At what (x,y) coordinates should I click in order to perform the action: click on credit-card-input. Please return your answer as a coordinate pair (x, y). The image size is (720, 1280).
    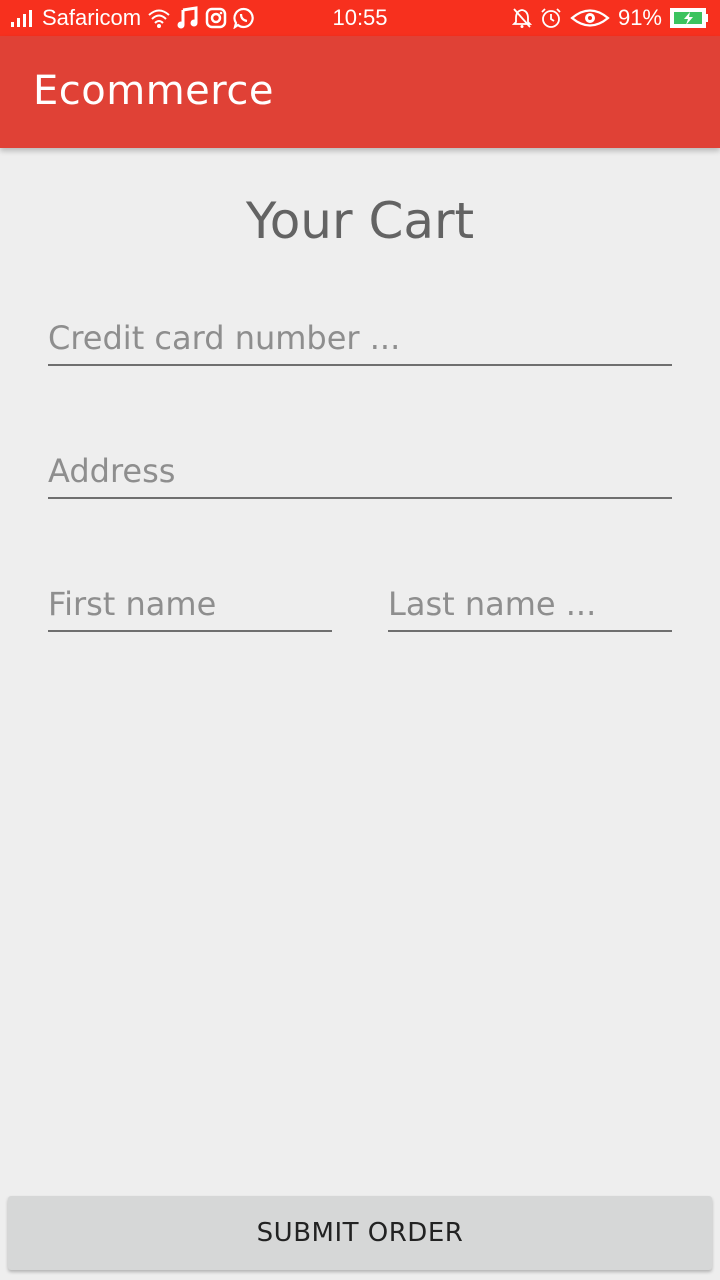
    Looking at the image, I should click on (360, 338).